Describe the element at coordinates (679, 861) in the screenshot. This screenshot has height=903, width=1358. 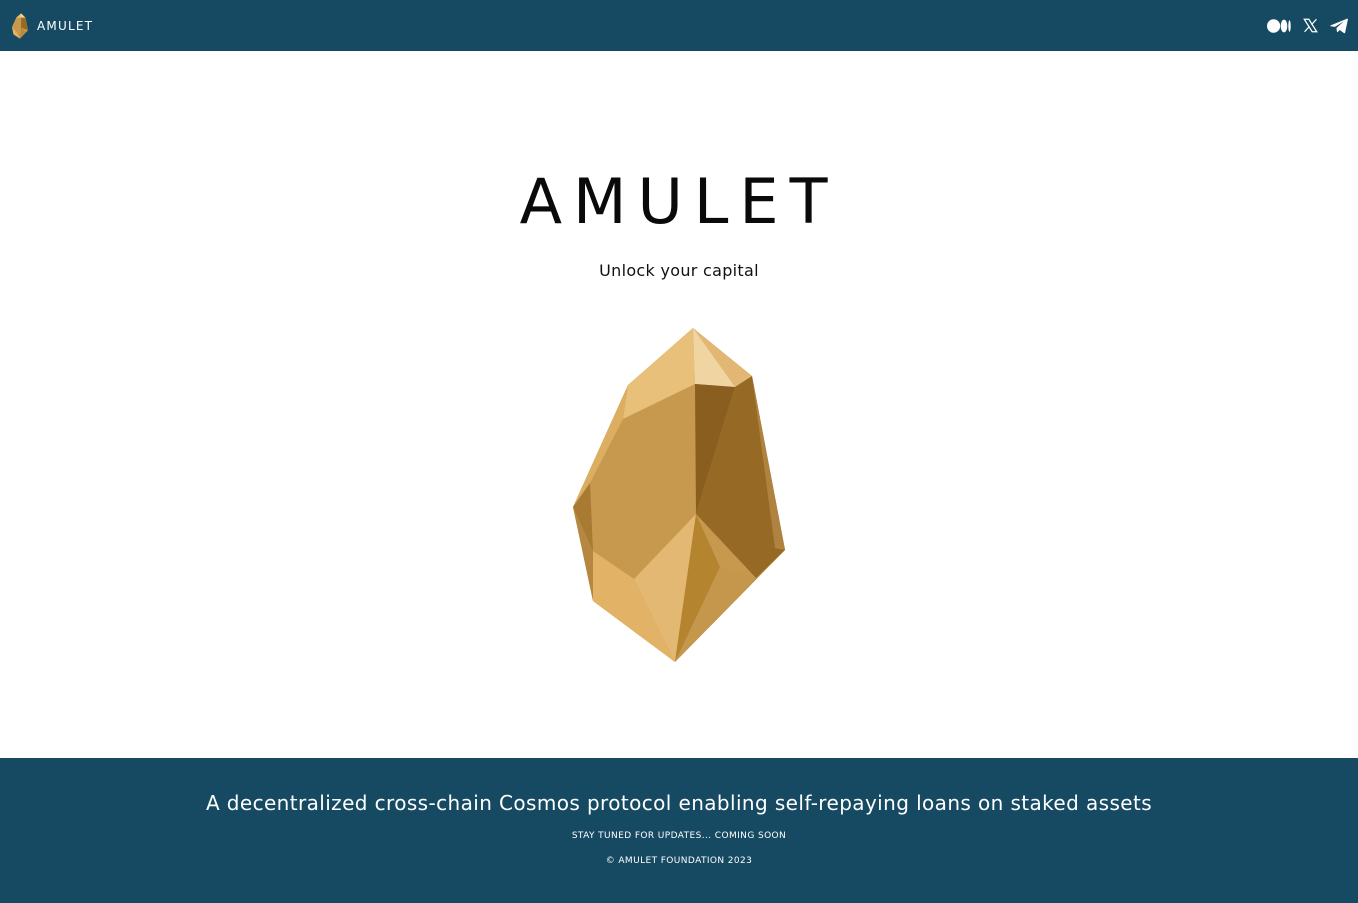
I see `copyright-text: © AMULET FOUNDATION 2023` at that location.